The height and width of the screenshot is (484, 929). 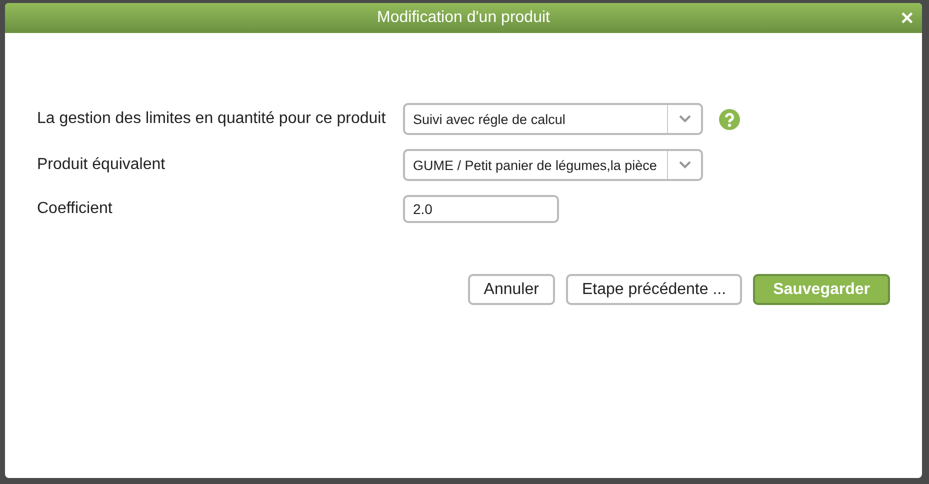 I want to click on dropdown: GUME / Petit panier de légumes,la pièce, so click(x=553, y=165).